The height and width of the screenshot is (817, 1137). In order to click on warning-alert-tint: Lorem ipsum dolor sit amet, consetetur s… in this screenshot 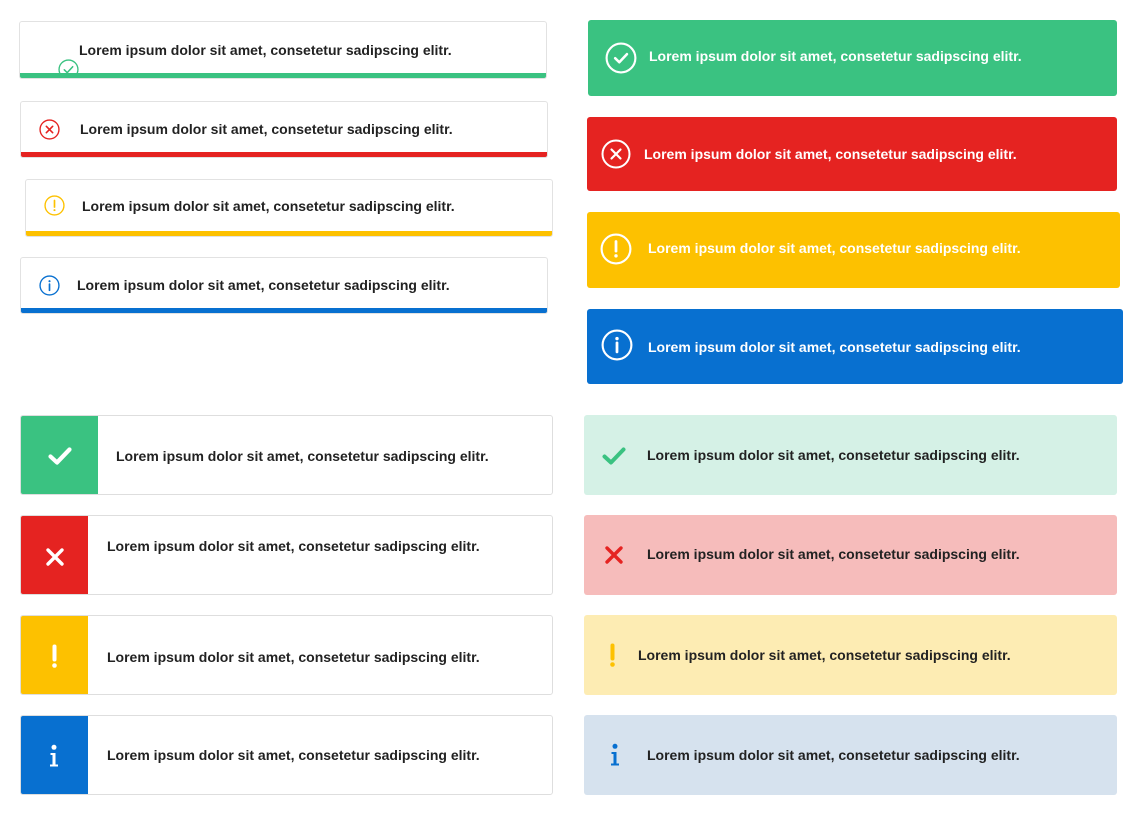, I will do `click(850, 655)`.